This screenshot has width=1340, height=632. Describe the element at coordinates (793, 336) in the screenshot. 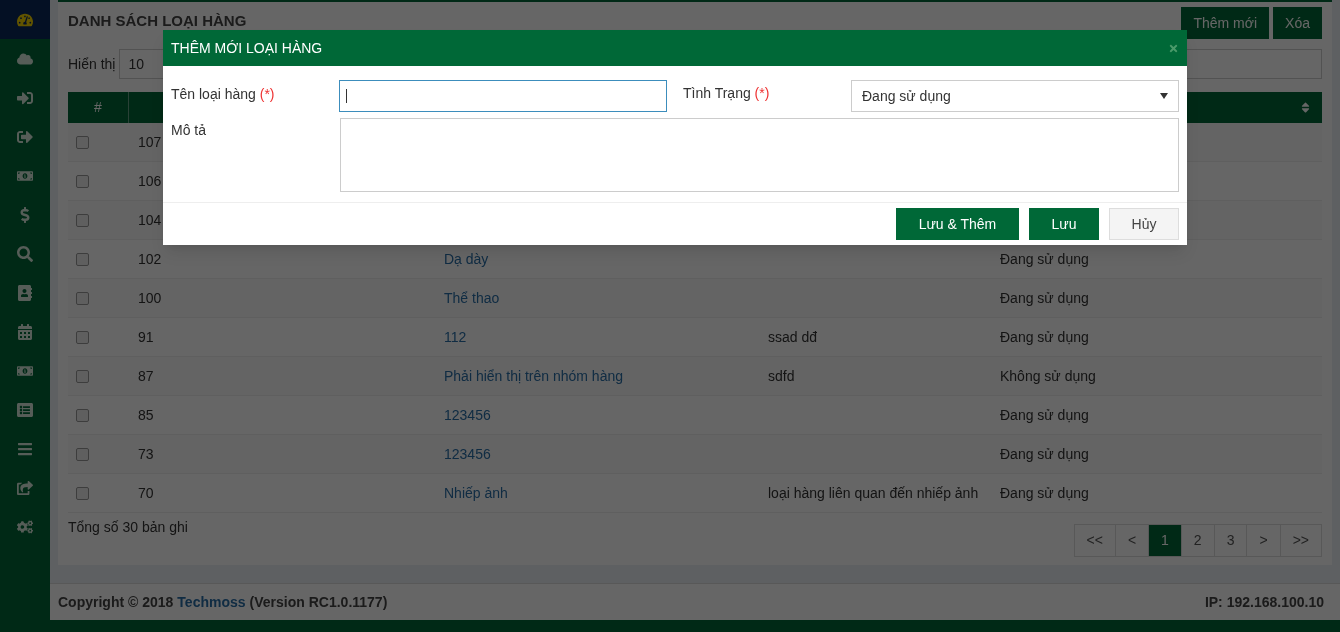

I see `table-cell: ssad dđ` at that location.